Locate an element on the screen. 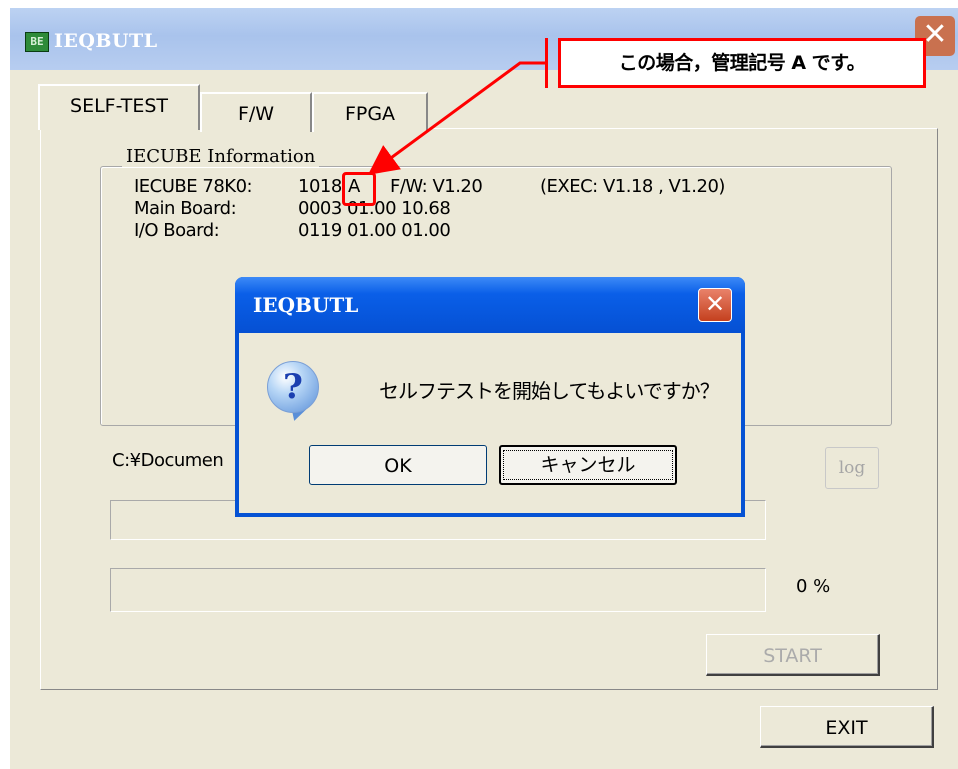  start-button: START is located at coordinates (793, 655).